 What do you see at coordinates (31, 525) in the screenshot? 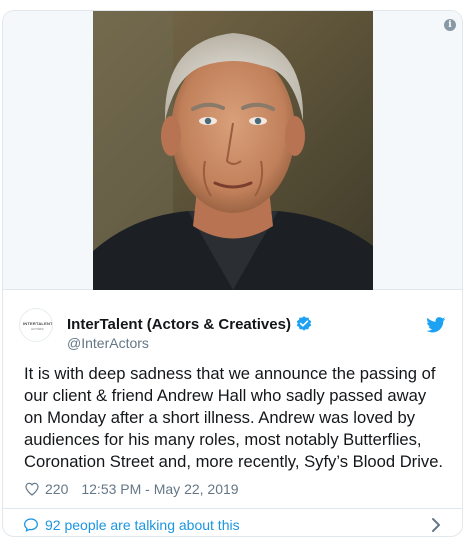
I see `speech-bubble-icon` at bounding box center [31, 525].